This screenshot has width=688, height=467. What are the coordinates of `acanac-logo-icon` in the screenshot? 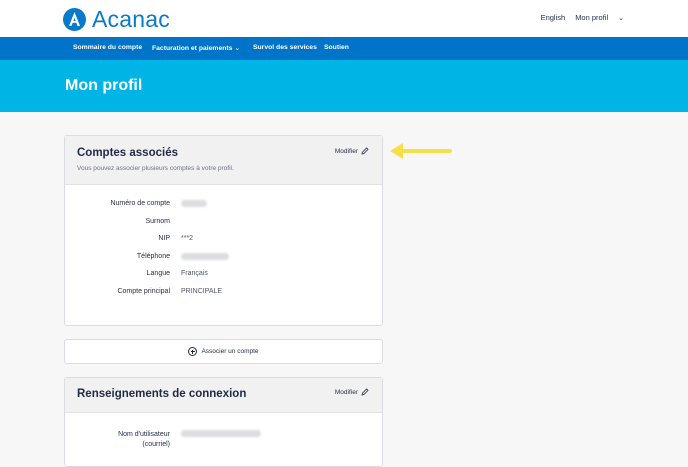 It's located at (74, 19).